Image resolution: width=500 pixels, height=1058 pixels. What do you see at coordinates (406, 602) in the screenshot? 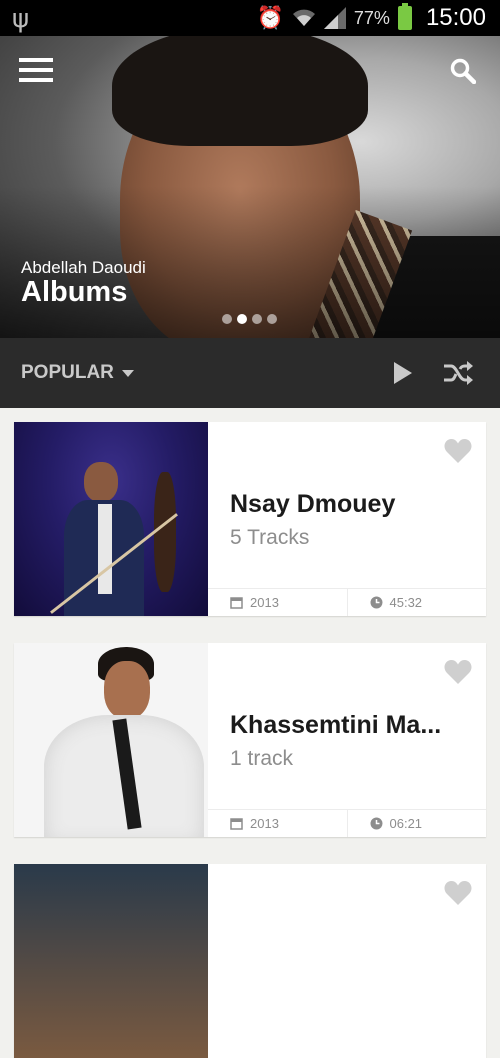
I see `album-duration-text: 45:32` at bounding box center [406, 602].